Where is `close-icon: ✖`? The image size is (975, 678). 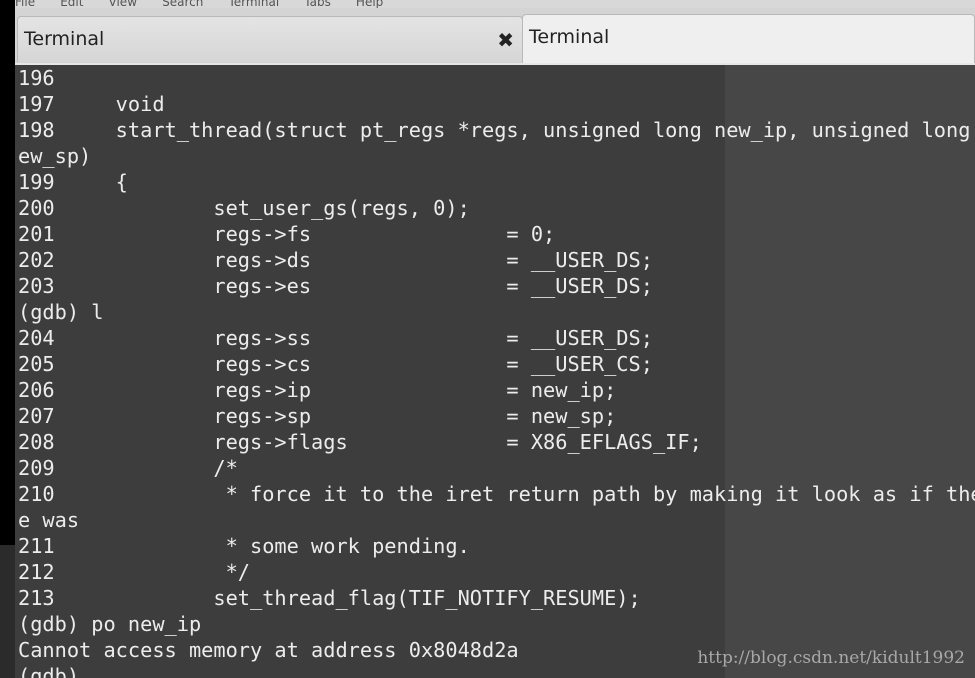 close-icon: ✖ is located at coordinates (505, 40).